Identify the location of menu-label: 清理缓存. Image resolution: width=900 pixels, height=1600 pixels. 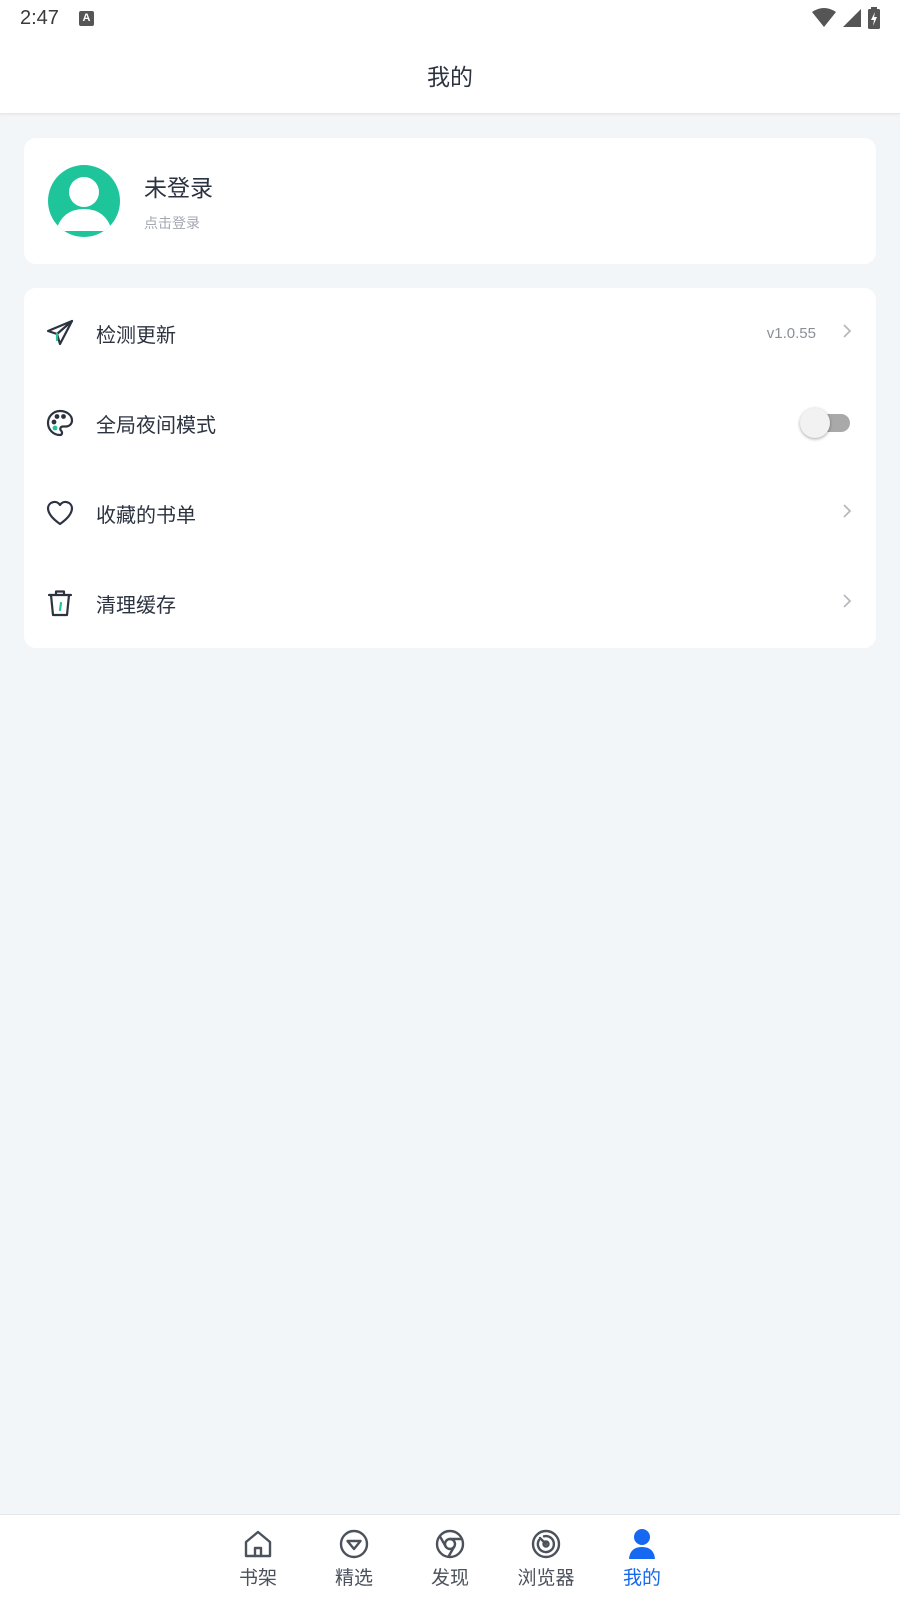
(136, 604).